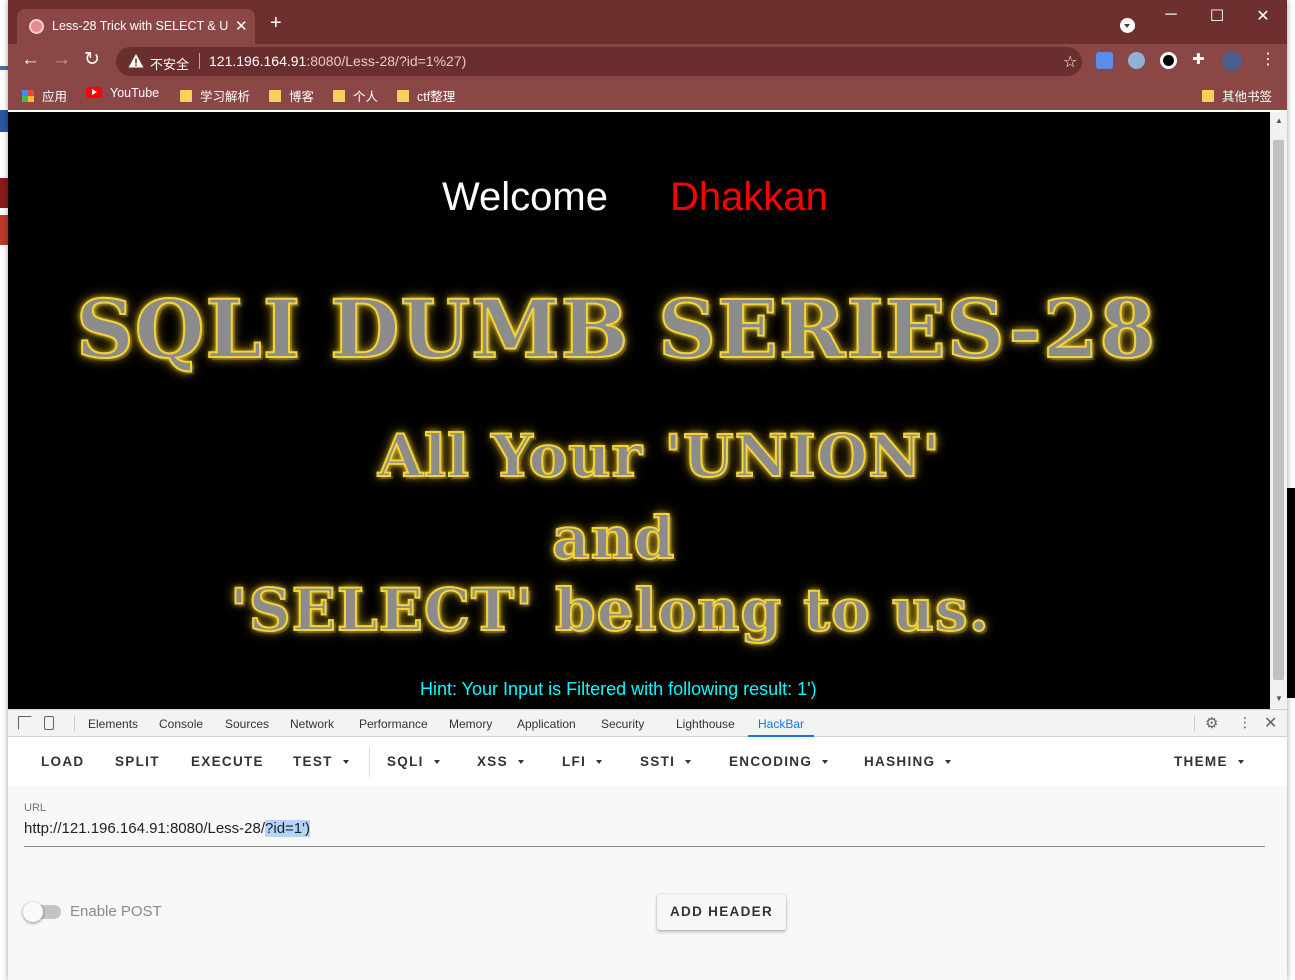 This screenshot has height=980, width=1295. I want to click on bookmark-folder-study: 学习解析, so click(215, 95).